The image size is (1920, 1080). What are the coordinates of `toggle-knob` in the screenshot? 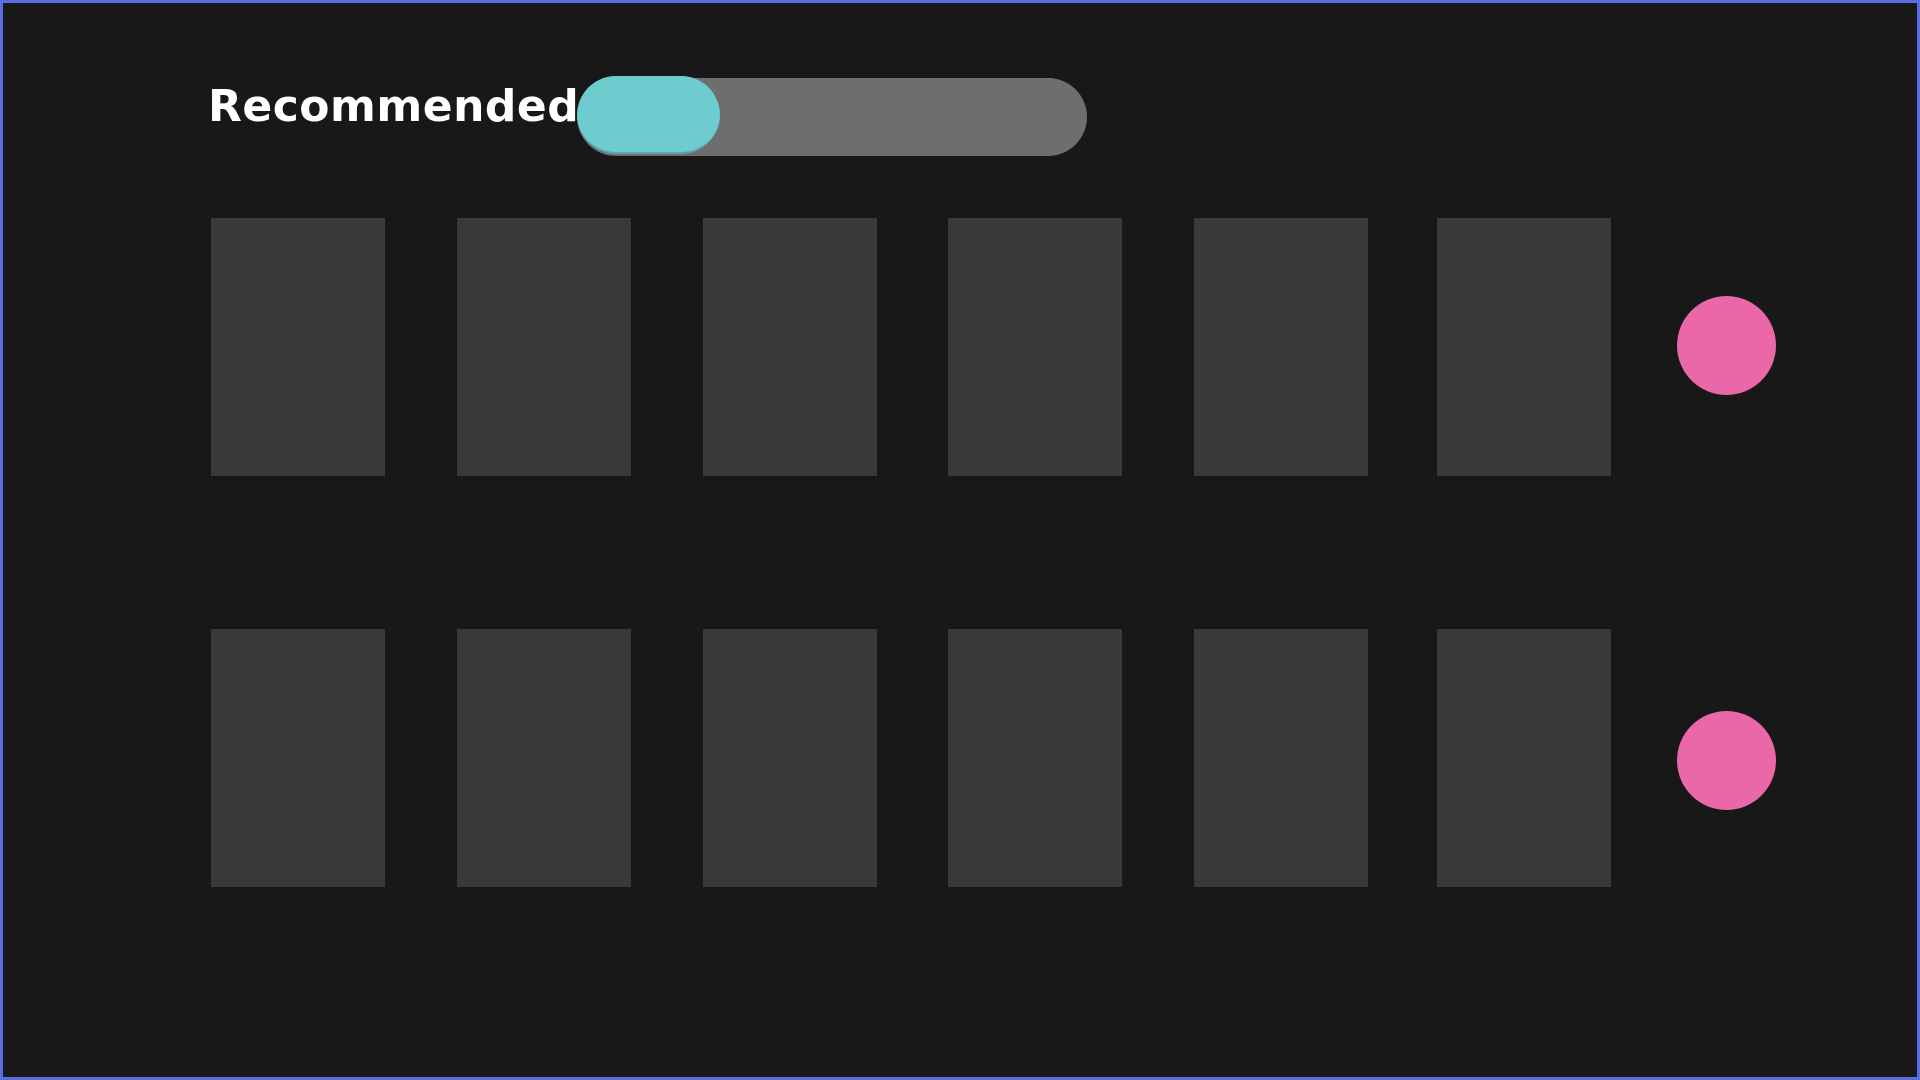 It's located at (648, 115).